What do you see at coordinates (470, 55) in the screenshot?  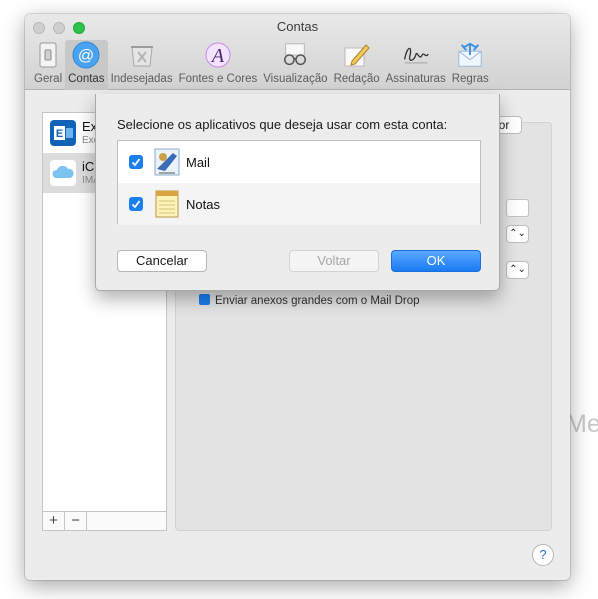 I see `rules-envelope-icon` at bounding box center [470, 55].